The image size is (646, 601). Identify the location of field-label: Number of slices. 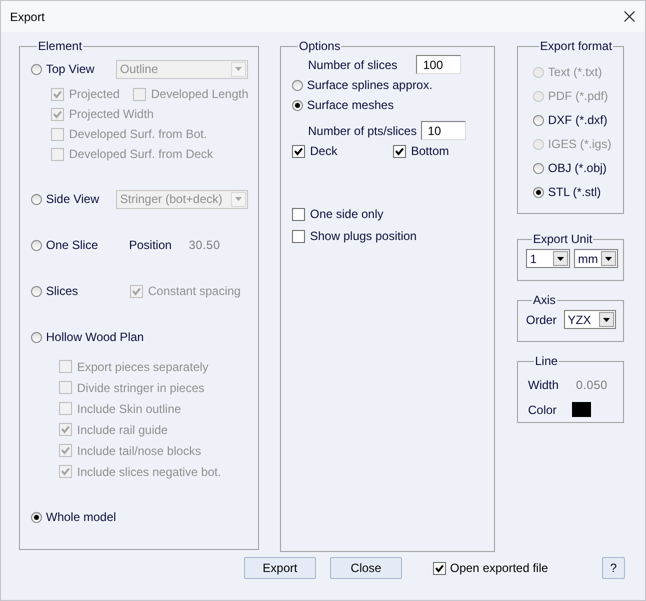
(352, 65).